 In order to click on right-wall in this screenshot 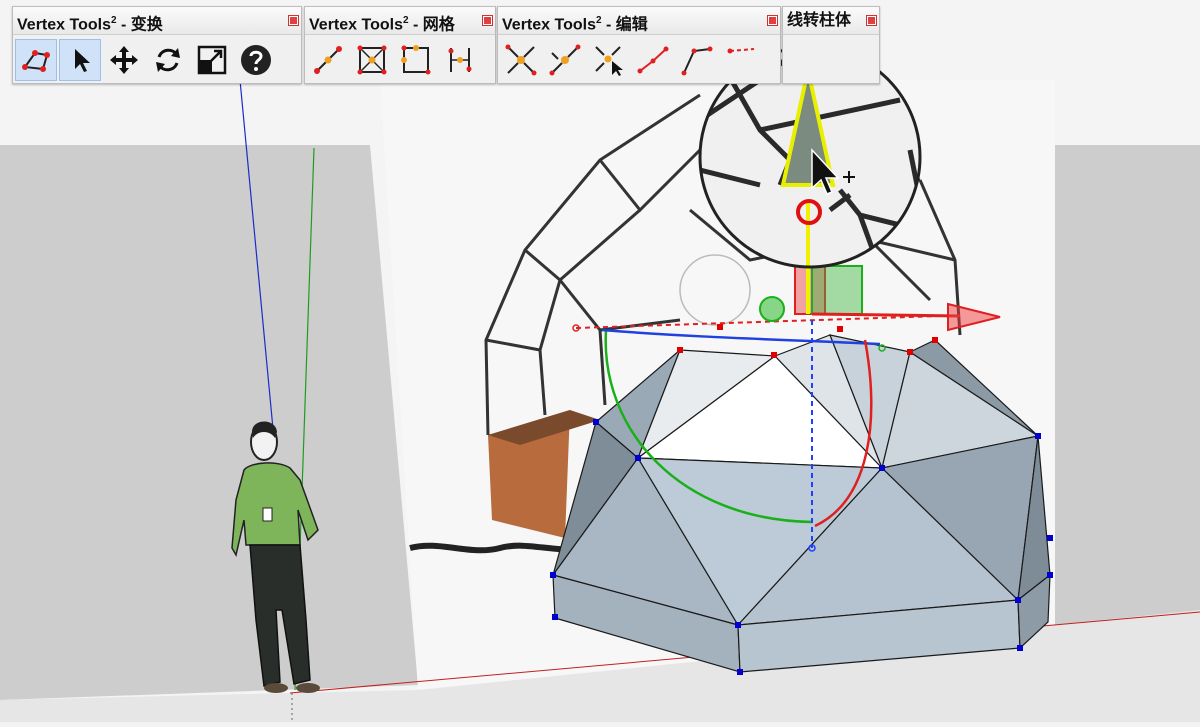, I will do `click(1127, 385)`.